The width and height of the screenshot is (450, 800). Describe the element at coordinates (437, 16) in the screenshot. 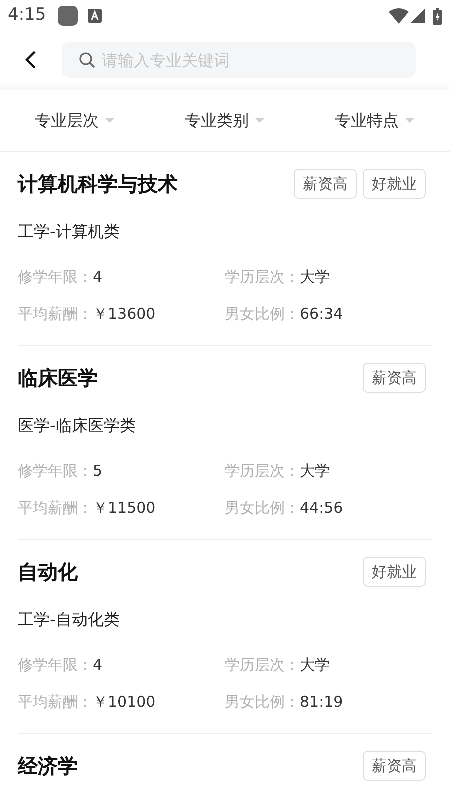

I see `battery-icon` at that location.